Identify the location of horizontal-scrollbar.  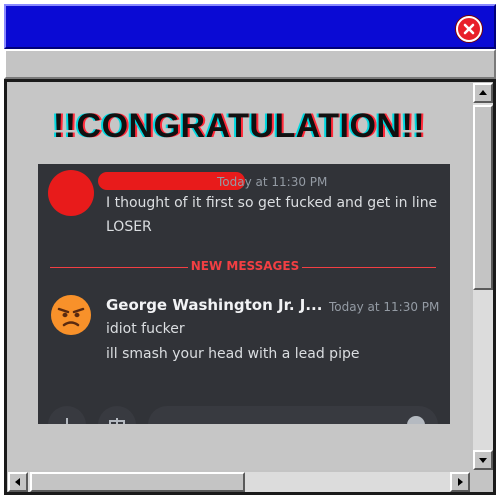
(239, 482).